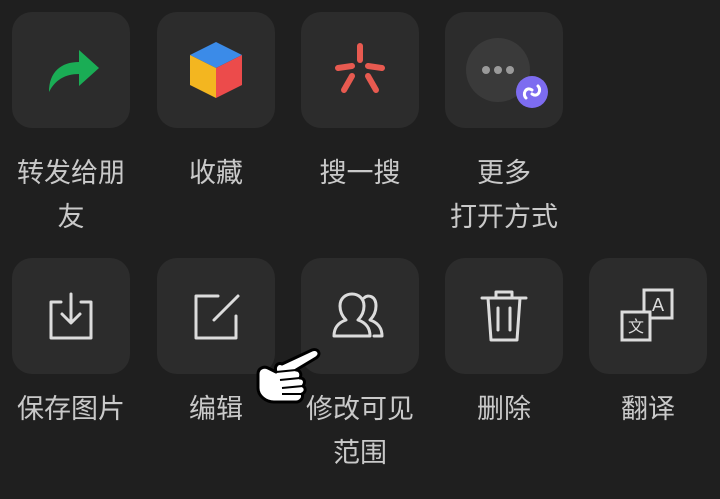  Describe the element at coordinates (658, 305) in the screenshot. I see `svg-text: A` at that location.